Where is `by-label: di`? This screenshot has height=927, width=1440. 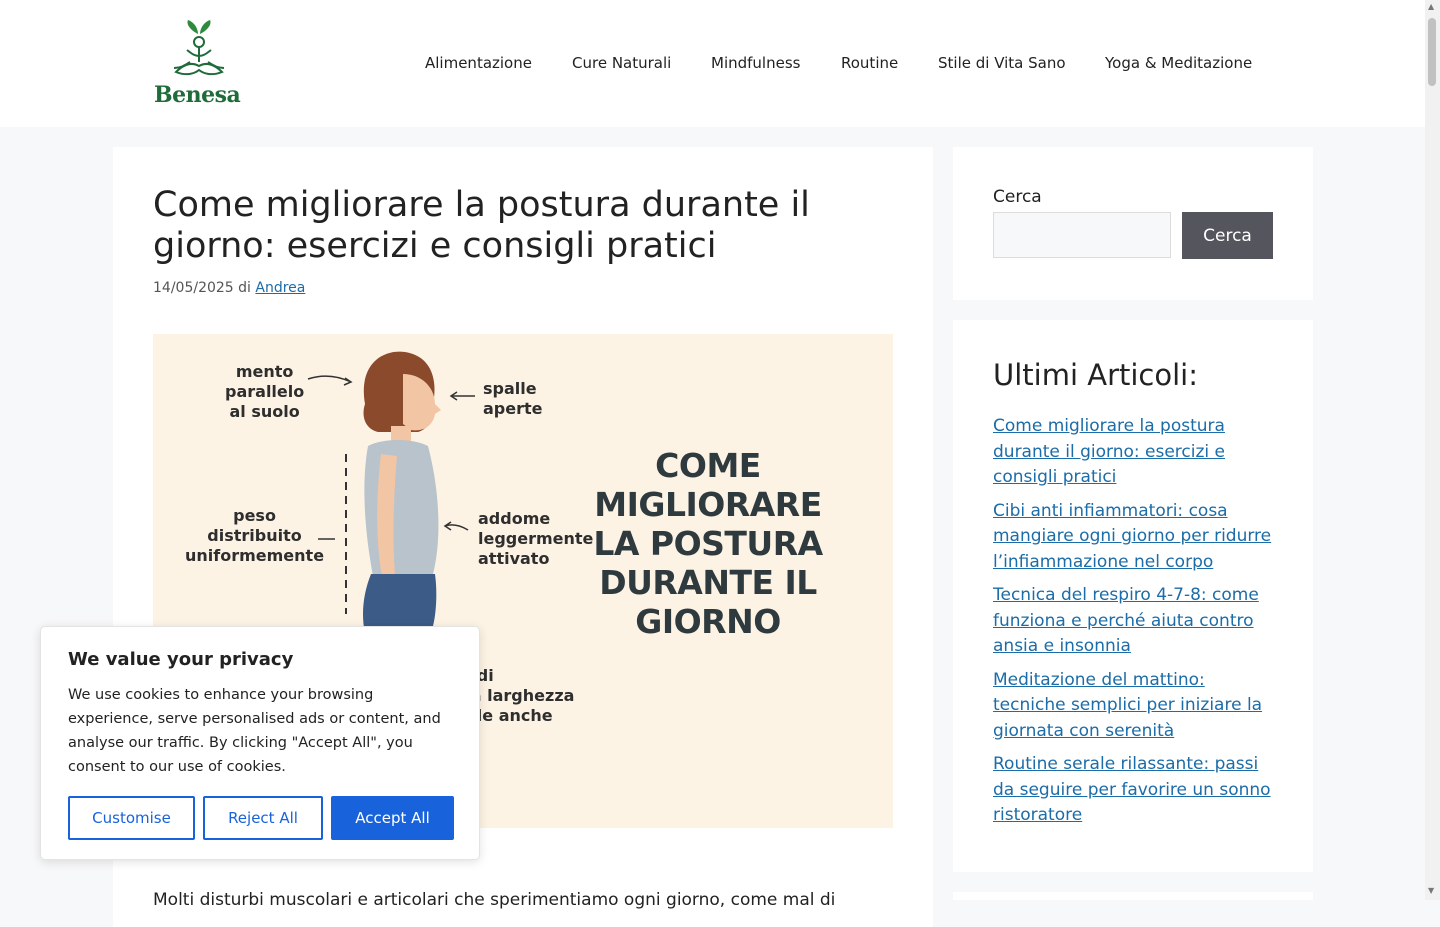
by-label: di is located at coordinates (244, 288).